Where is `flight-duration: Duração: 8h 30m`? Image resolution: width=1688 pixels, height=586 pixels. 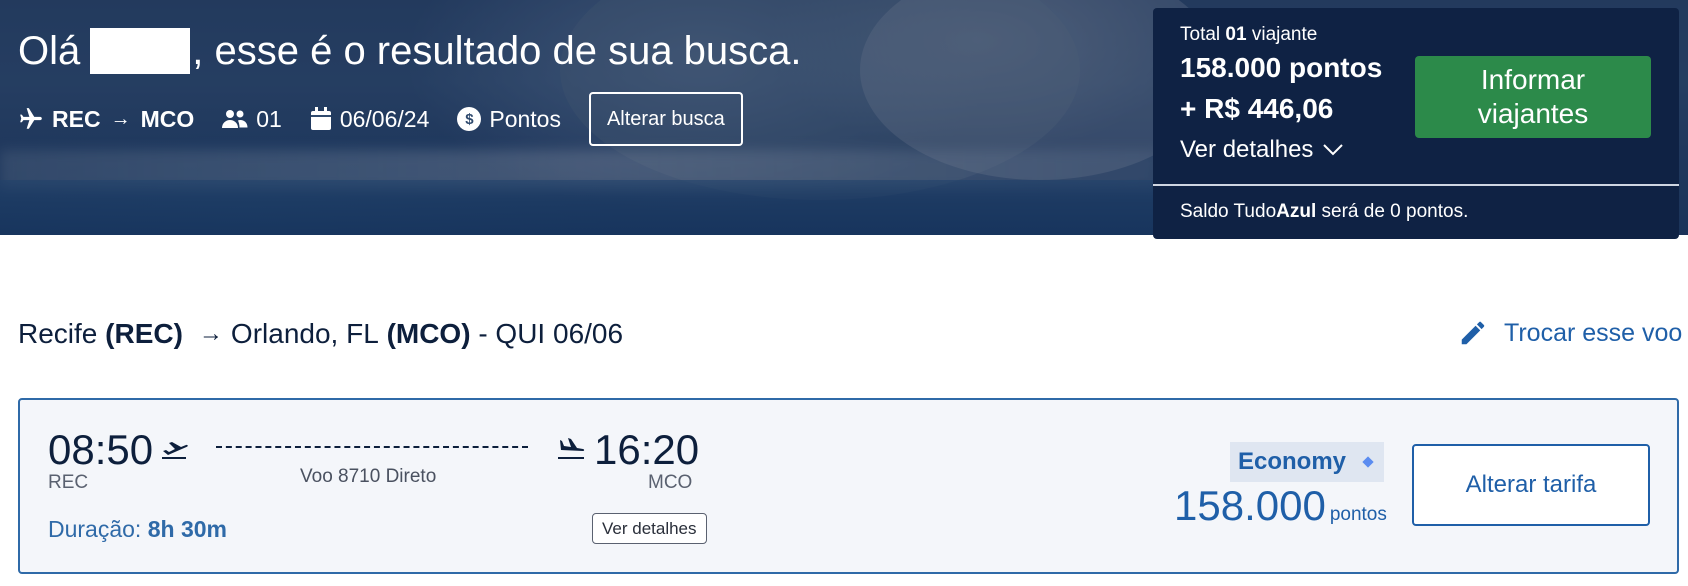
flight-duration: Duração: 8h 30m is located at coordinates (137, 529).